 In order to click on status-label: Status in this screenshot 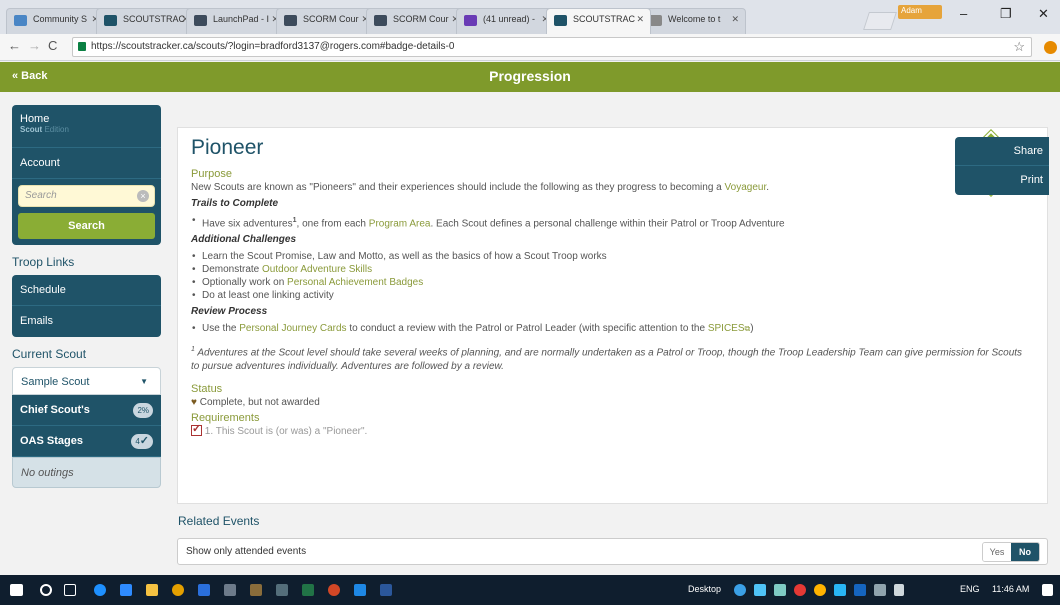, I will do `click(207, 388)`.